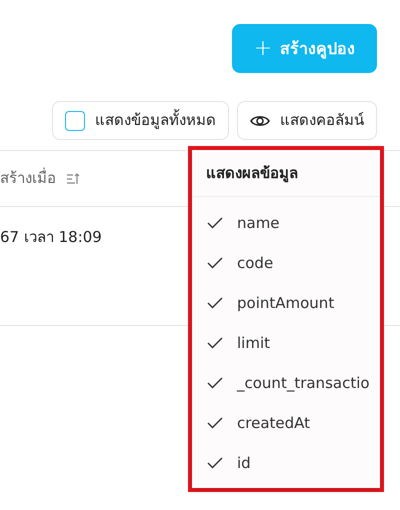 This screenshot has width=400, height=510. What do you see at coordinates (73, 179) in the screenshot?
I see `sort-icon` at bounding box center [73, 179].